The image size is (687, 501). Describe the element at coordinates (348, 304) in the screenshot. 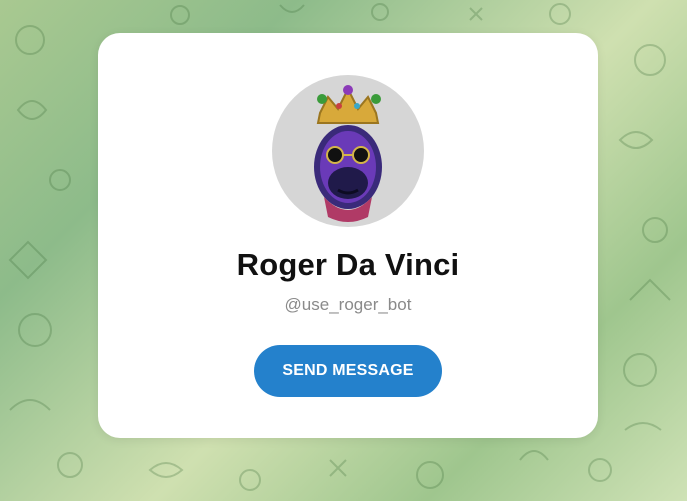

I see `bot-username: @use_roger_bot` at that location.